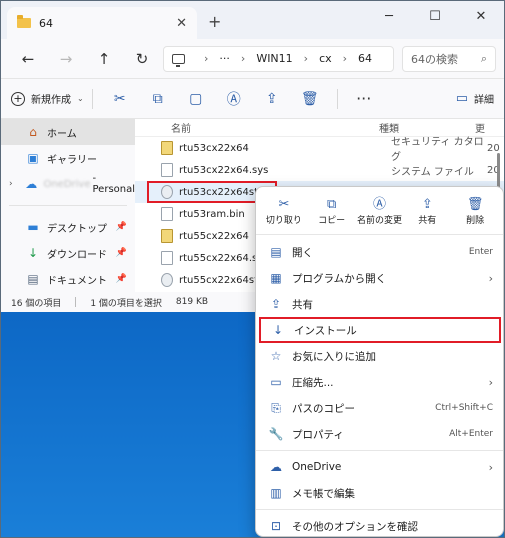  I want to click on copy-icon: ⧉, so click(158, 99).